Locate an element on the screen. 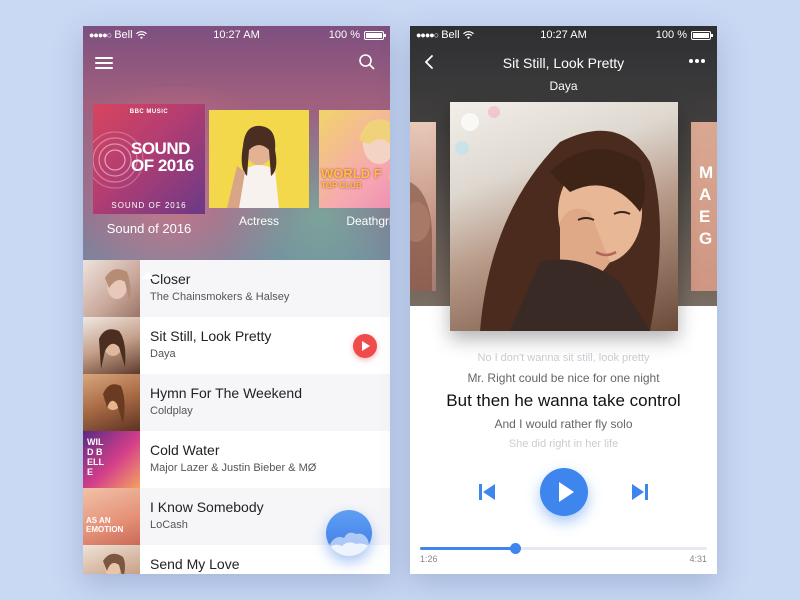 This screenshot has width=800, height=600. album-card: WORLD F TOP CLUB Deathgri is located at coordinates (354, 169).